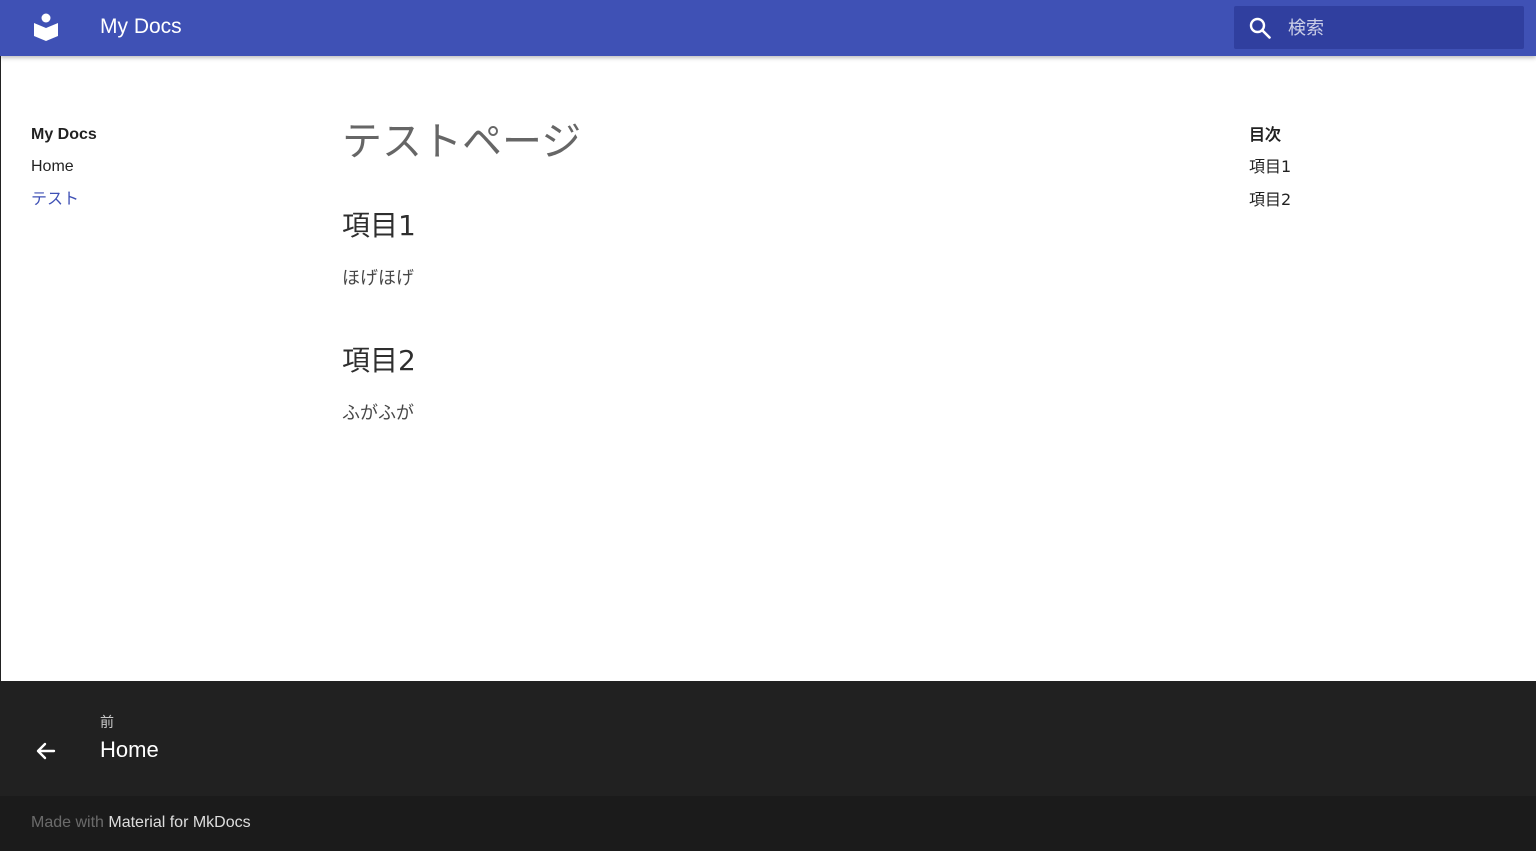  Describe the element at coordinates (378, 413) in the screenshot. I see `section-text-2: ふがふが` at that location.